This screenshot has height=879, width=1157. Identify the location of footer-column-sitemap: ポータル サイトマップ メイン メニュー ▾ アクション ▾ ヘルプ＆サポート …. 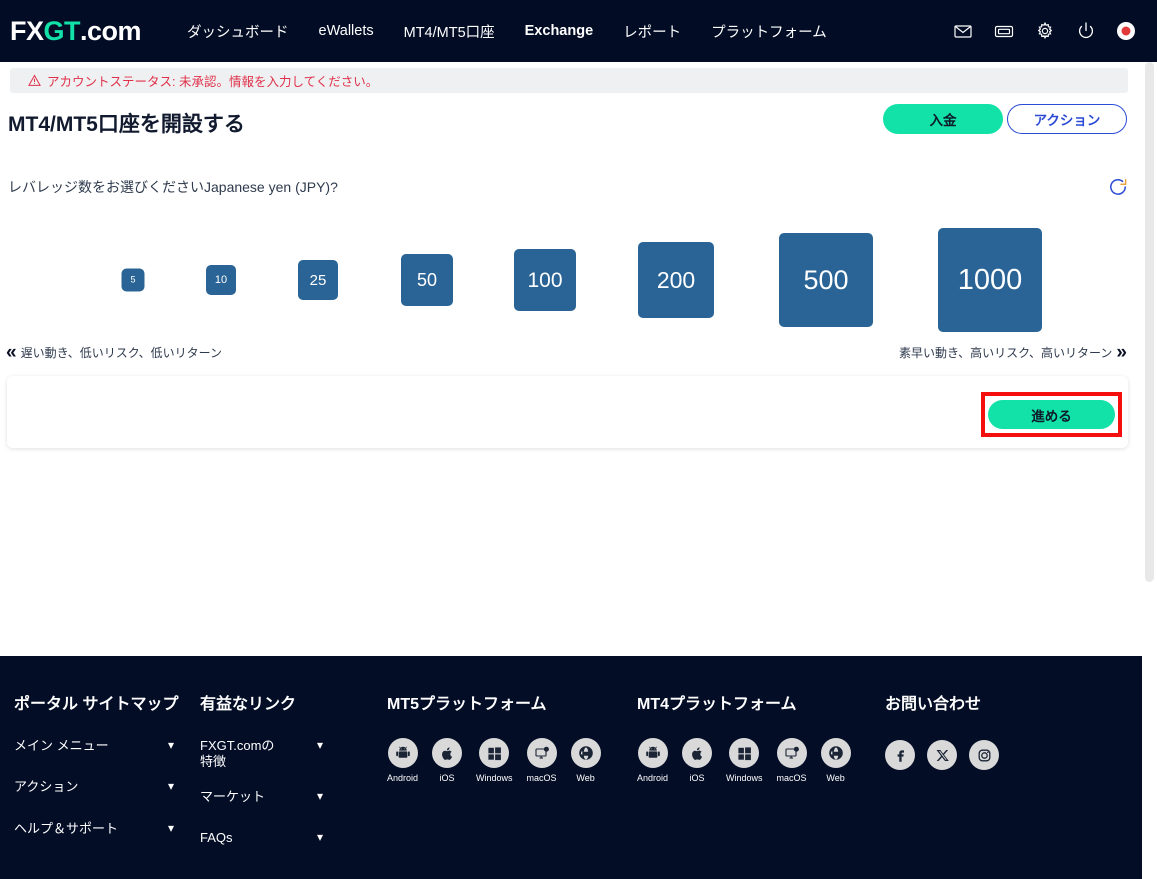
(96, 763).